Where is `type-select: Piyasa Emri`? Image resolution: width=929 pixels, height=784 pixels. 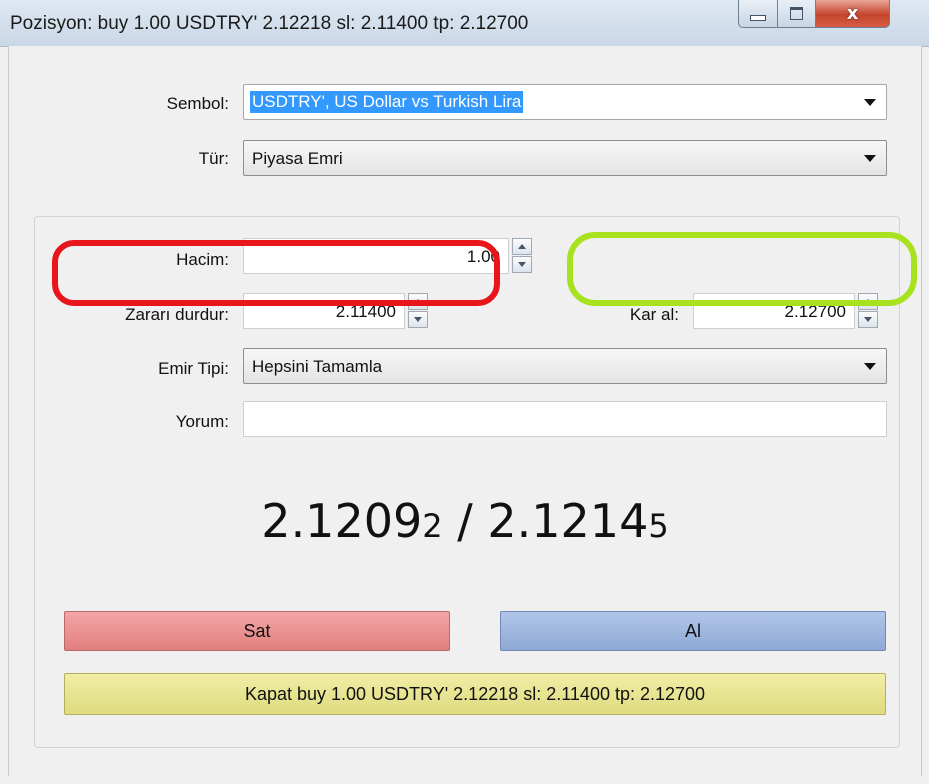
type-select: Piyasa Emri is located at coordinates (565, 158).